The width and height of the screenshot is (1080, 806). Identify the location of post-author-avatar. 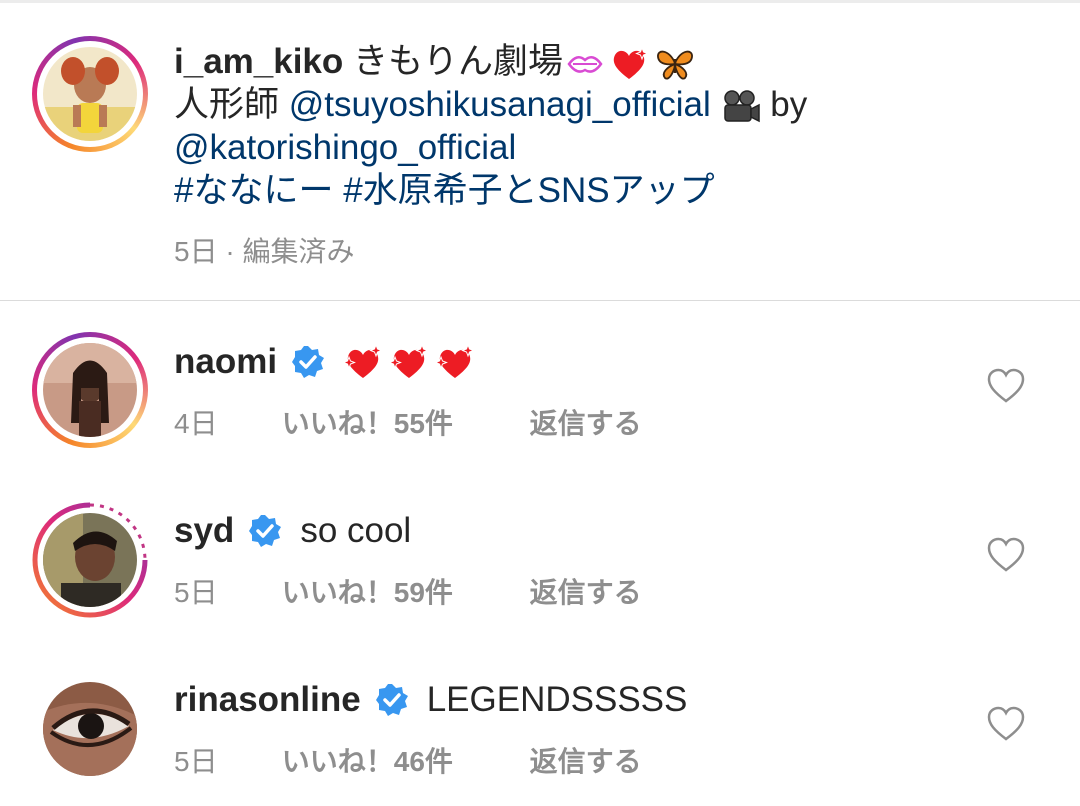
(90, 94).